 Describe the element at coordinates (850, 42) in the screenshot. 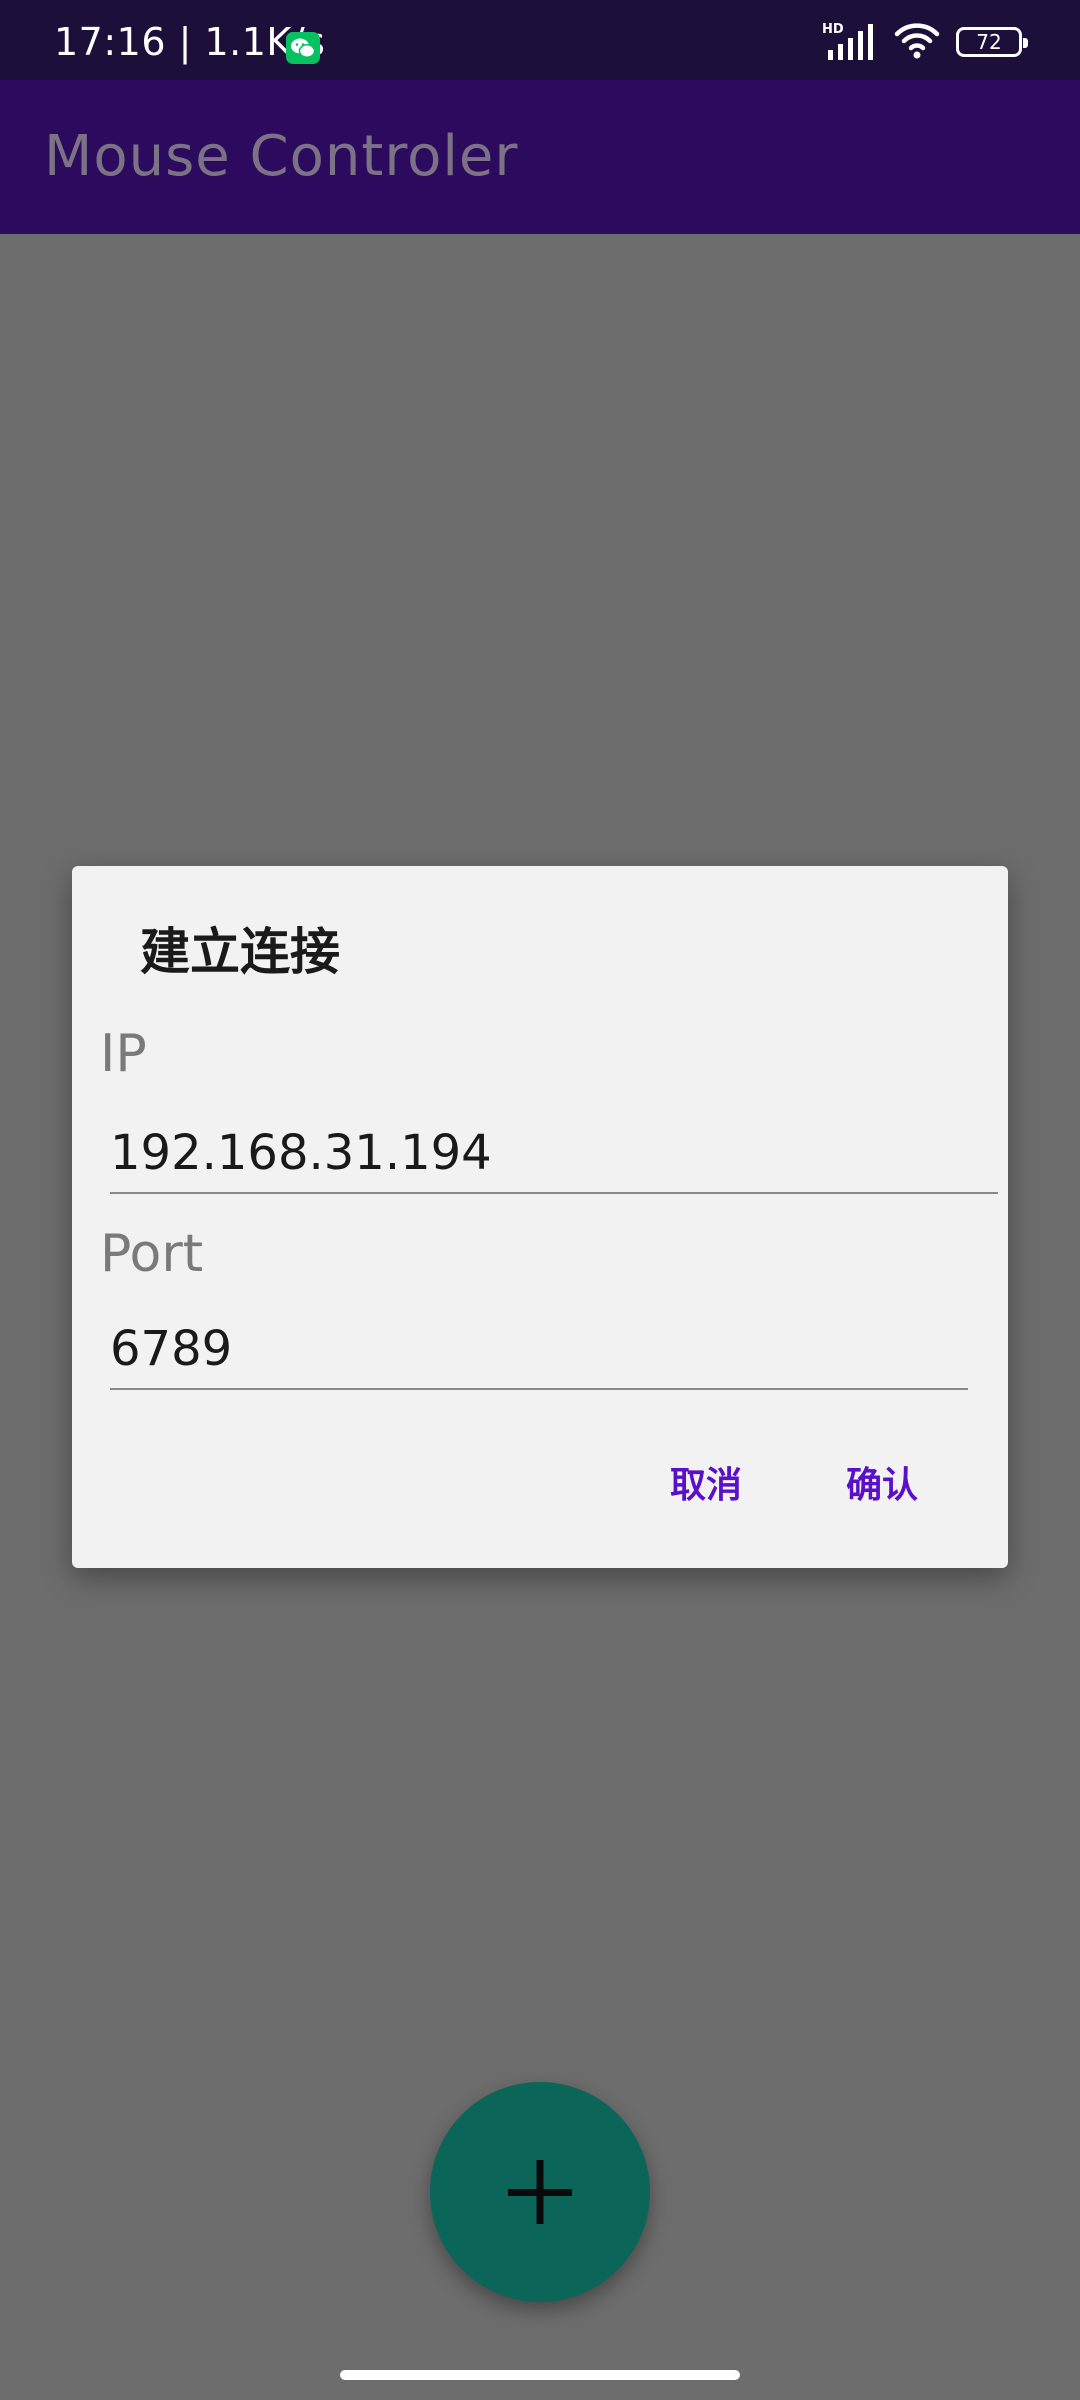

I see `signal-icon: HD` at that location.